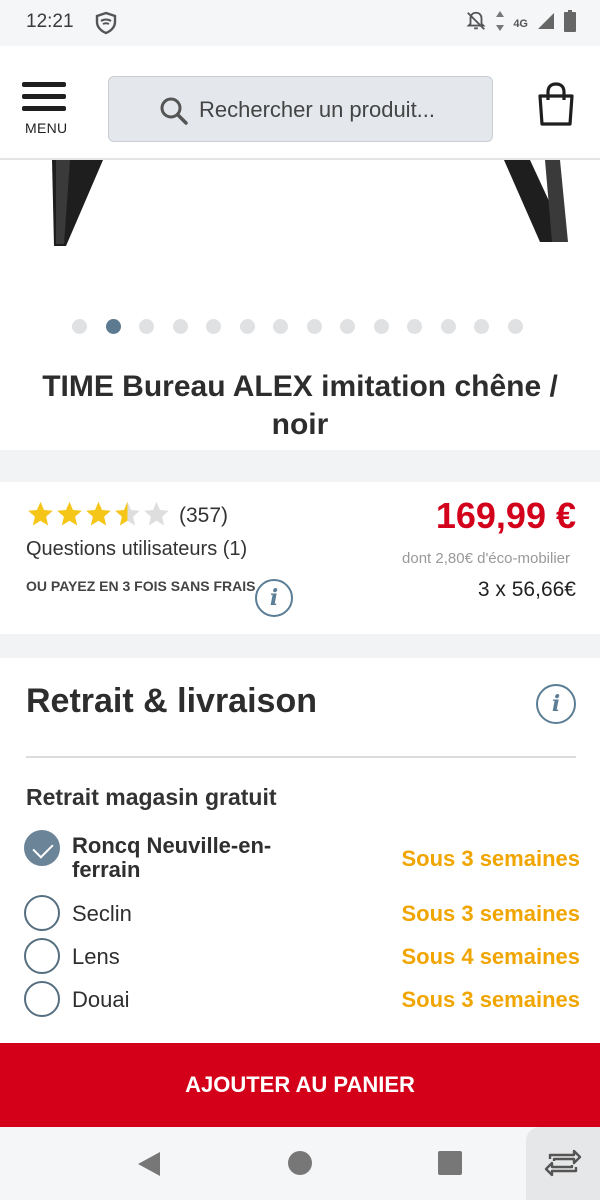 The image size is (600, 1200). Describe the element at coordinates (570, 23) in the screenshot. I see `battery-icon` at that location.